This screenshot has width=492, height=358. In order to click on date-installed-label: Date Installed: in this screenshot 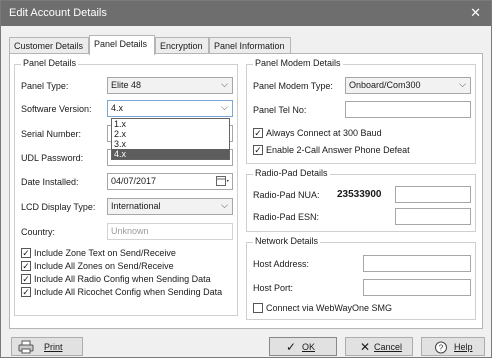, I will do `click(50, 182)`.